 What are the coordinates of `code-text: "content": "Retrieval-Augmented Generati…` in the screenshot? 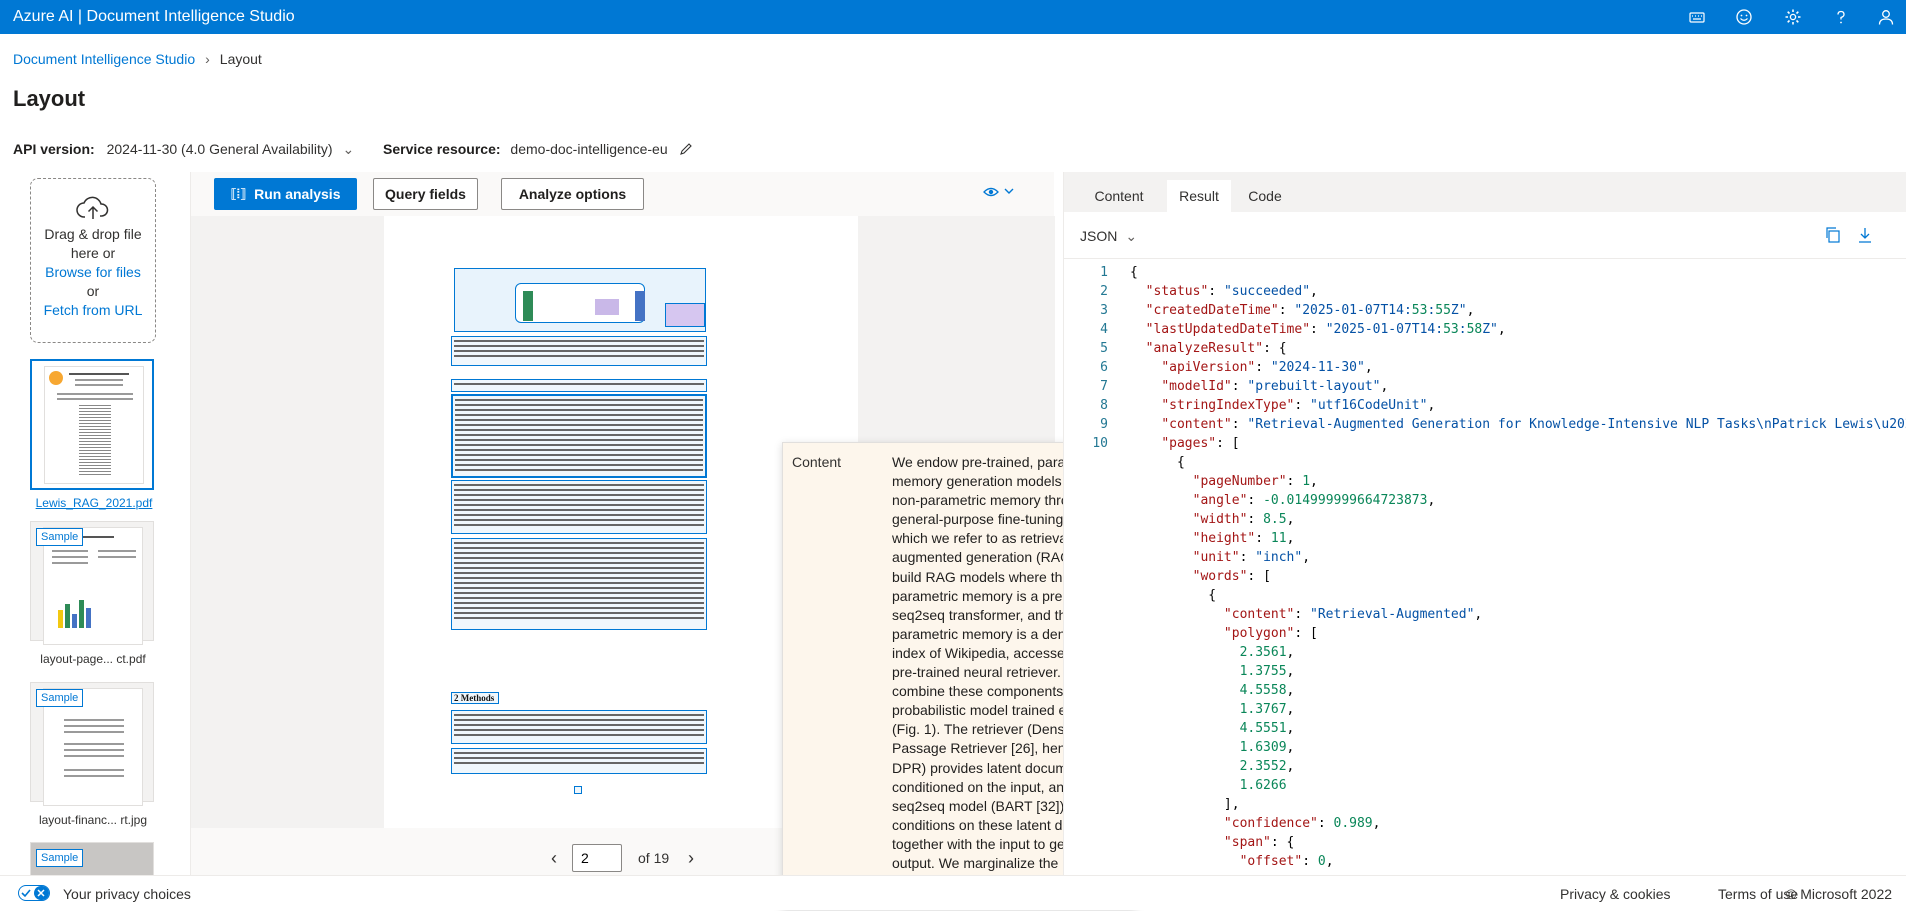 It's located at (1533, 424).